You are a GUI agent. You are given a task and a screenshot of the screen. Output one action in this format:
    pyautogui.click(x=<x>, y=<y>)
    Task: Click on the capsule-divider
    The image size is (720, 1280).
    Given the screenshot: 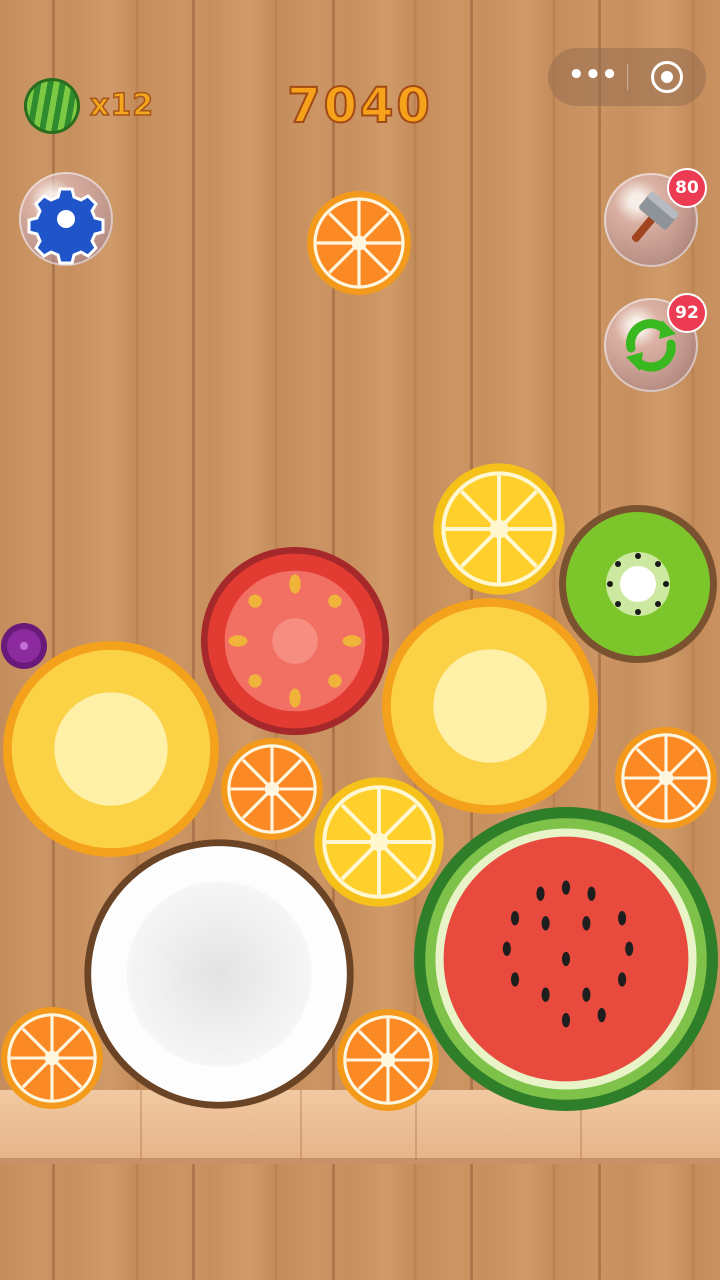 What is the action you would take?
    pyautogui.click(x=627, y=77)
    